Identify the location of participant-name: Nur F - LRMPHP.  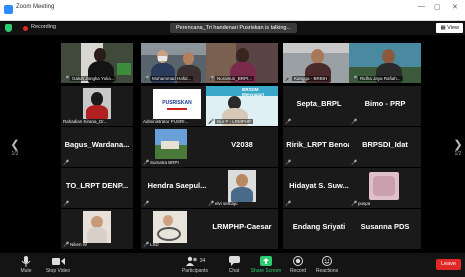
(234, 121).